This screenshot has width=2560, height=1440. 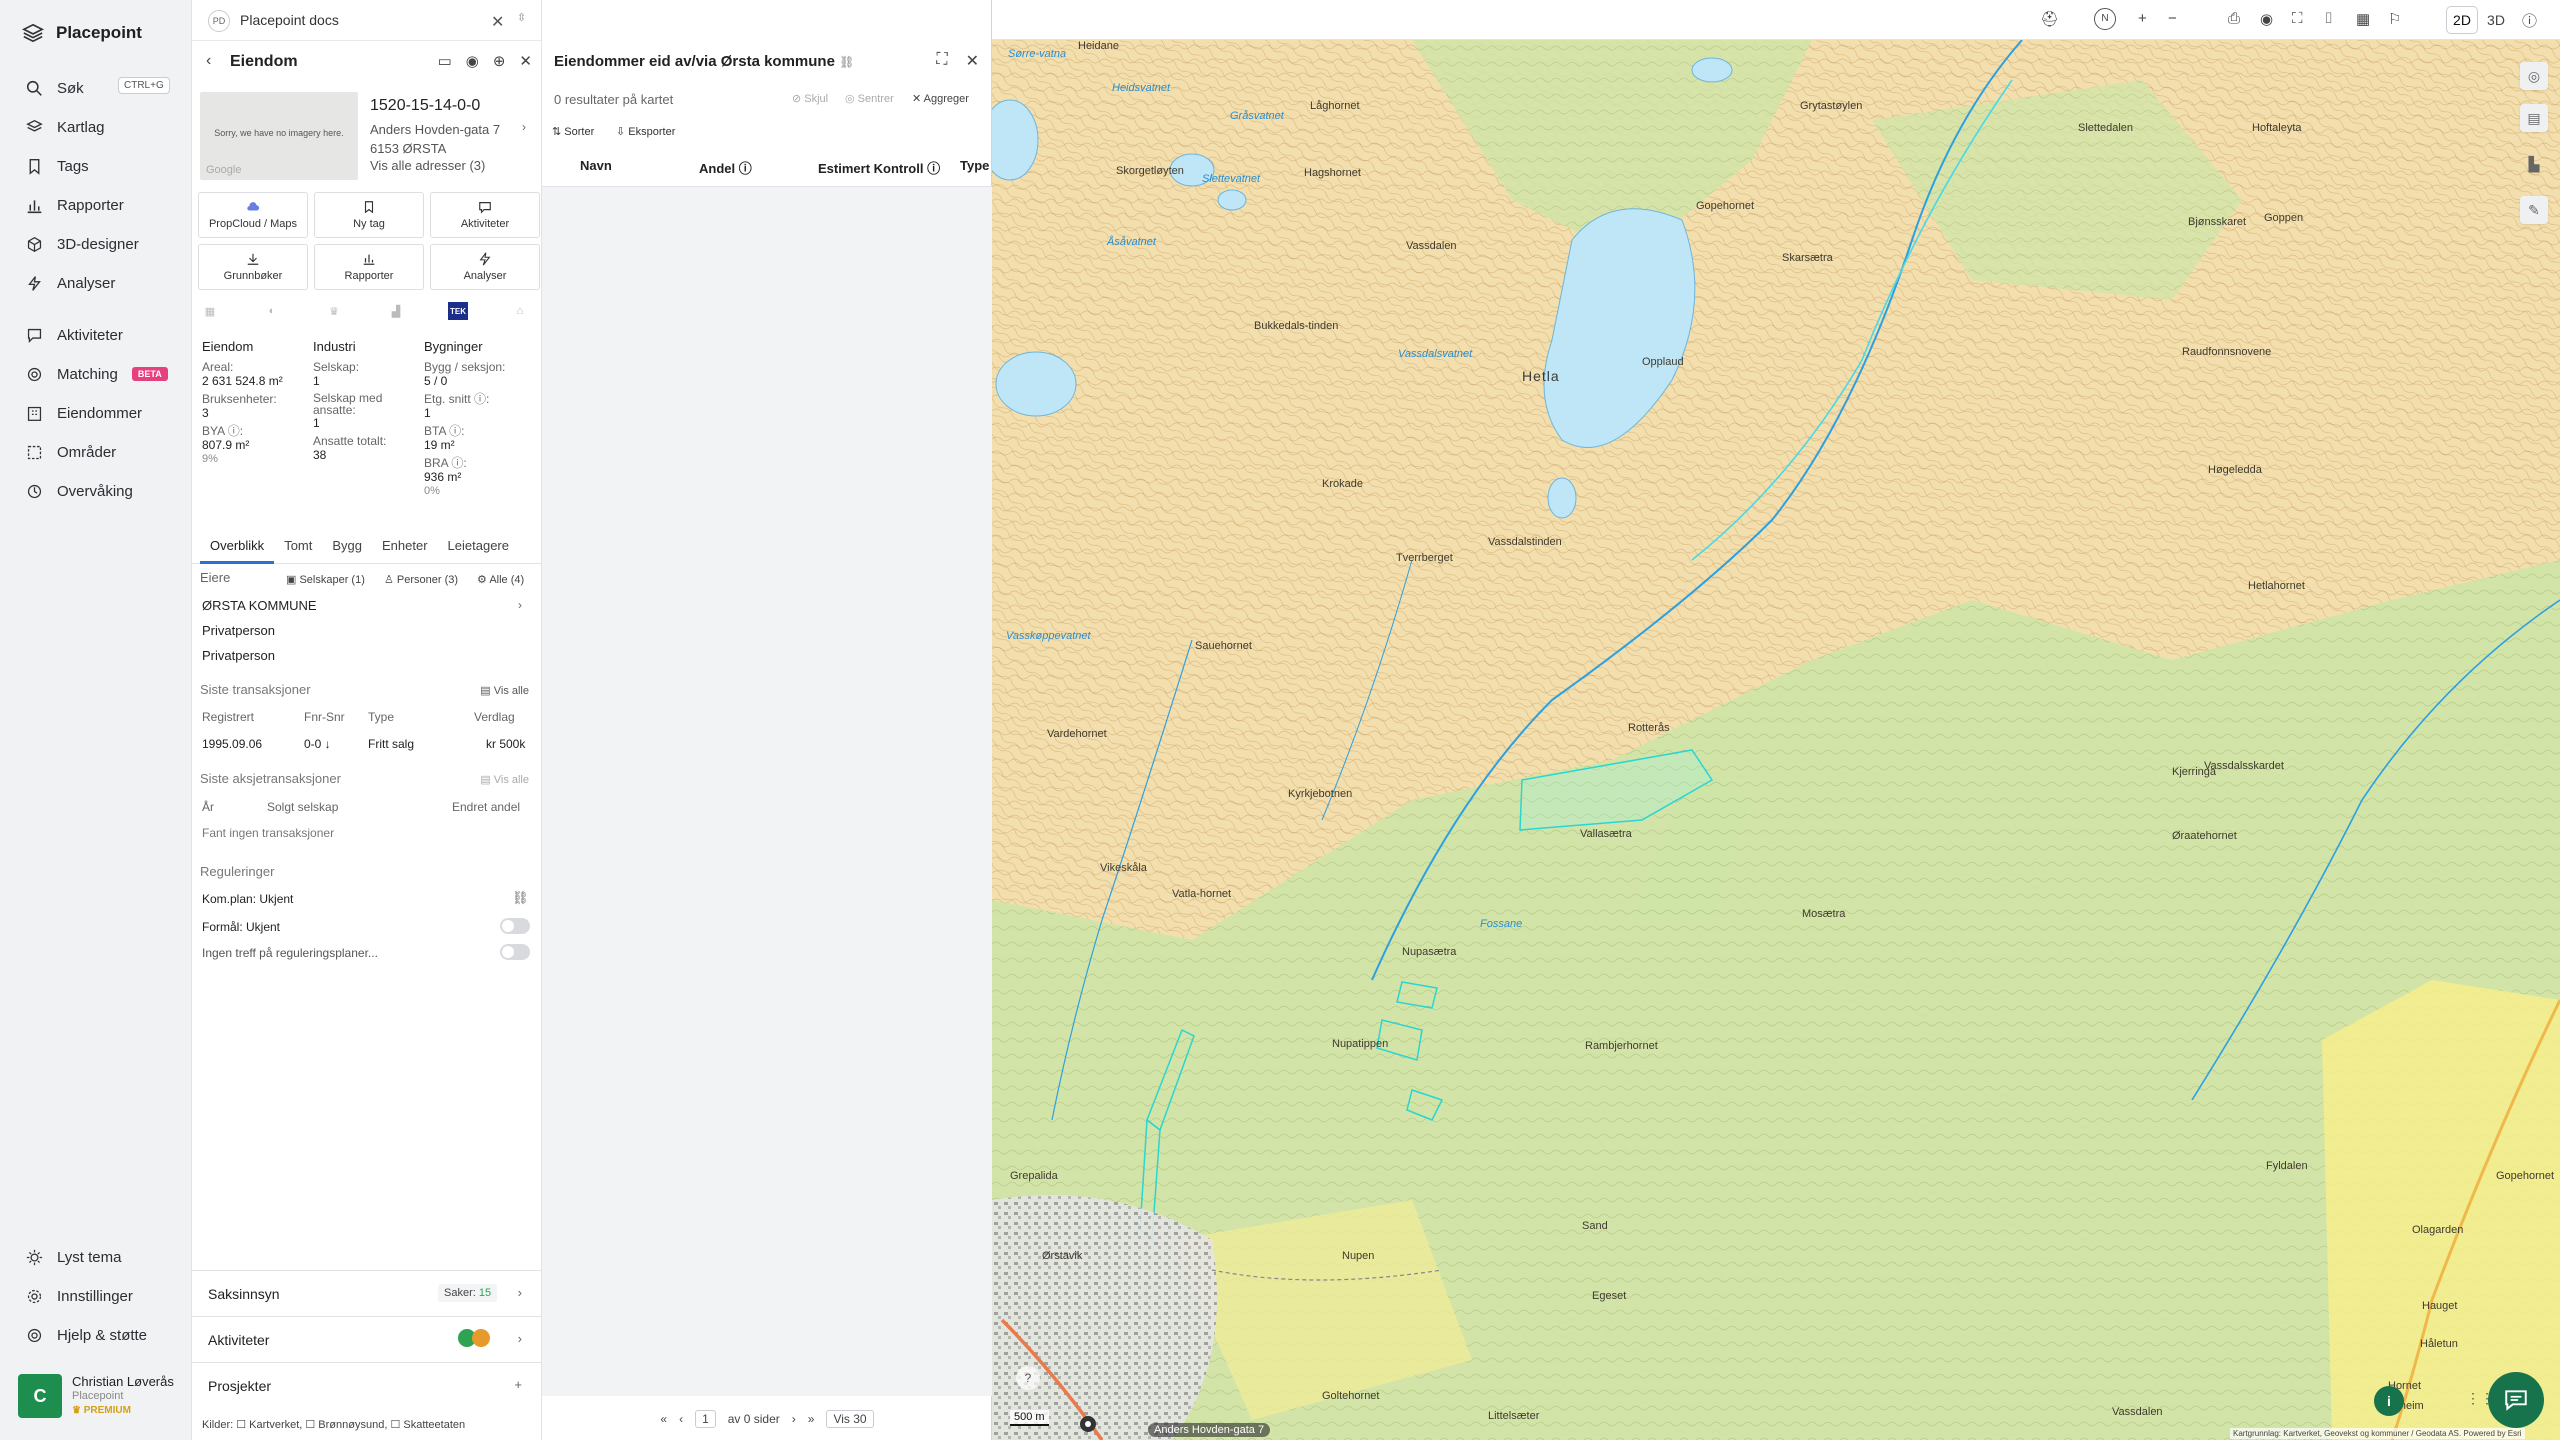 What do you see at coordinates (681, 1419) in the screenshot?
I see `prev-page-icon: ‹` at bounding box center [681, 1419].